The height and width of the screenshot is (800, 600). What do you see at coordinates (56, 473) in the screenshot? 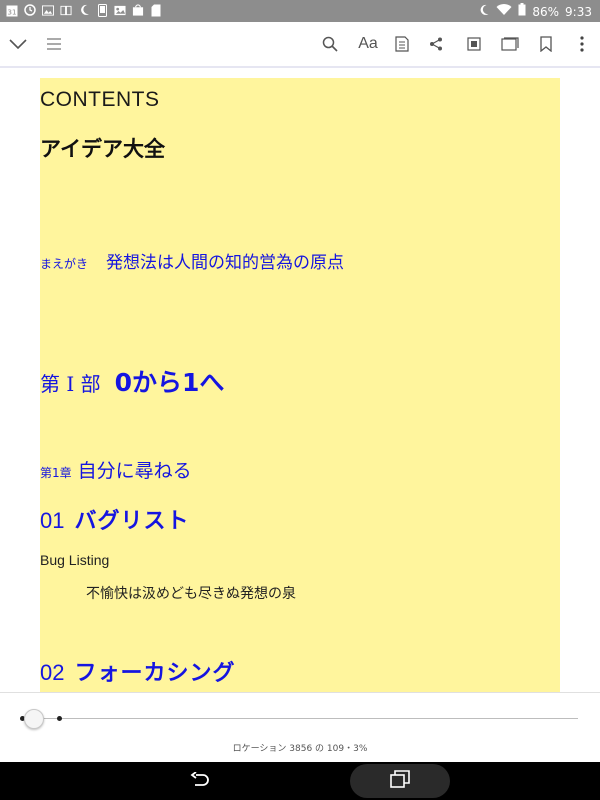
I see `chapter-label: 第1章` at bounding box center [56, 473].